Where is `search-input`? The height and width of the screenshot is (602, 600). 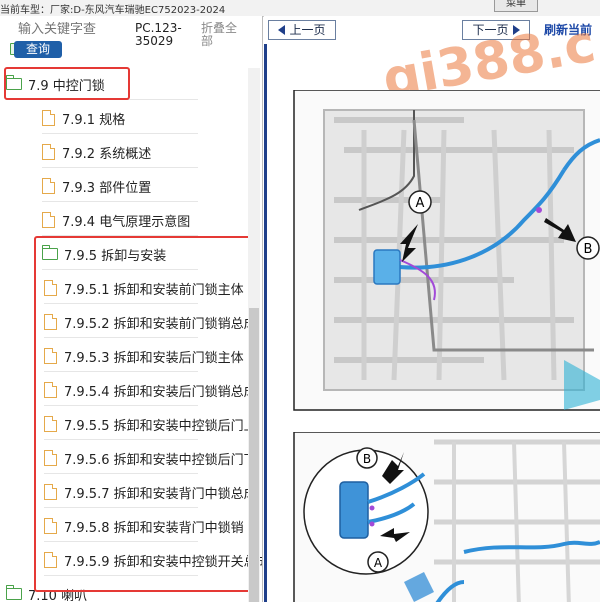 search-input is located at coordinates (74, 29).